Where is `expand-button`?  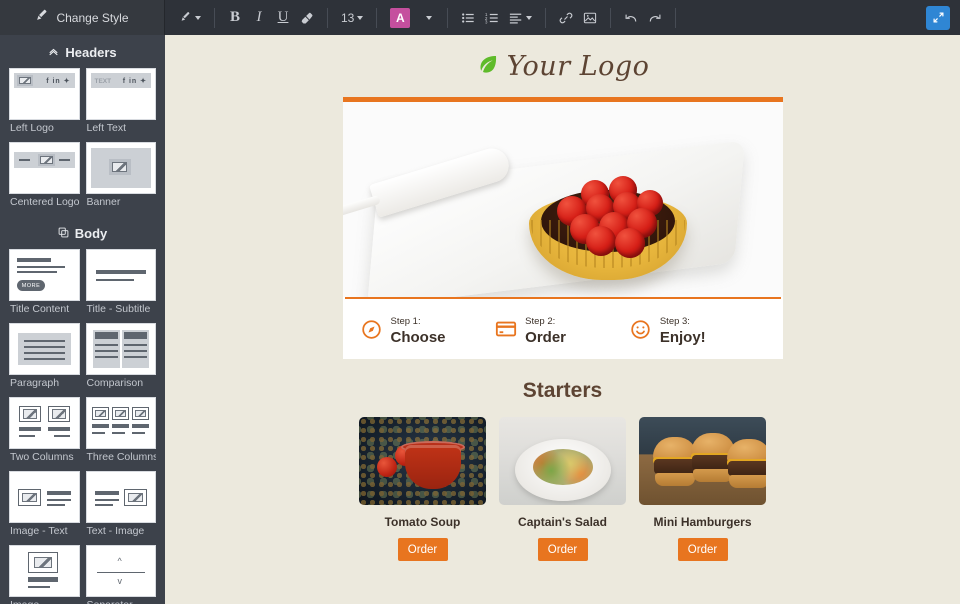 expand-button is located at coordinates (938, 17).